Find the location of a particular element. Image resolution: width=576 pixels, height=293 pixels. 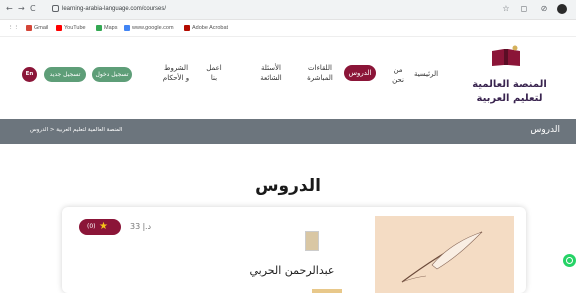

site-info-icon is located at coordinates (55, 8).